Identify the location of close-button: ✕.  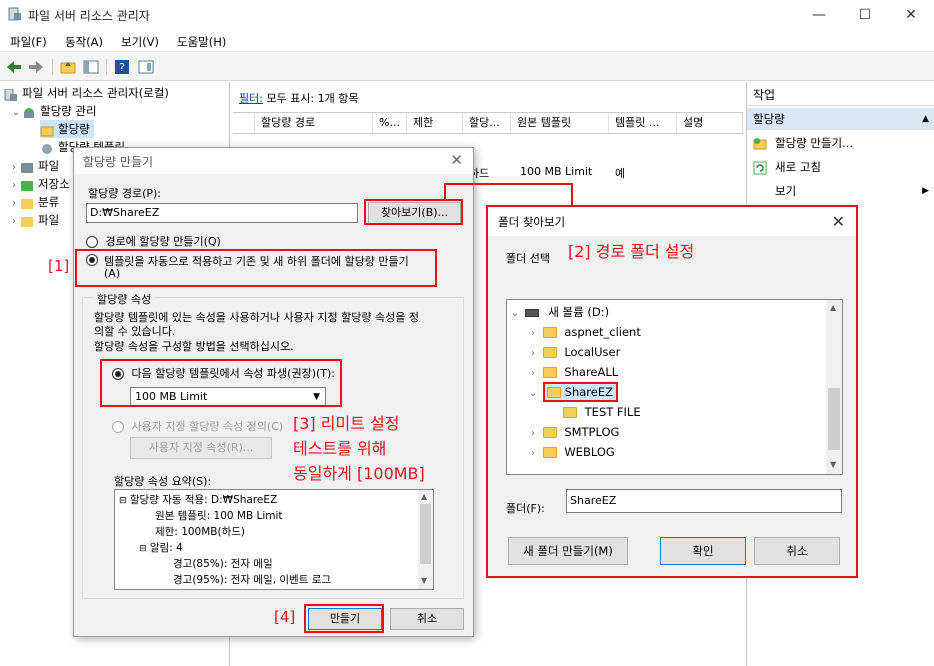
(911, 15).